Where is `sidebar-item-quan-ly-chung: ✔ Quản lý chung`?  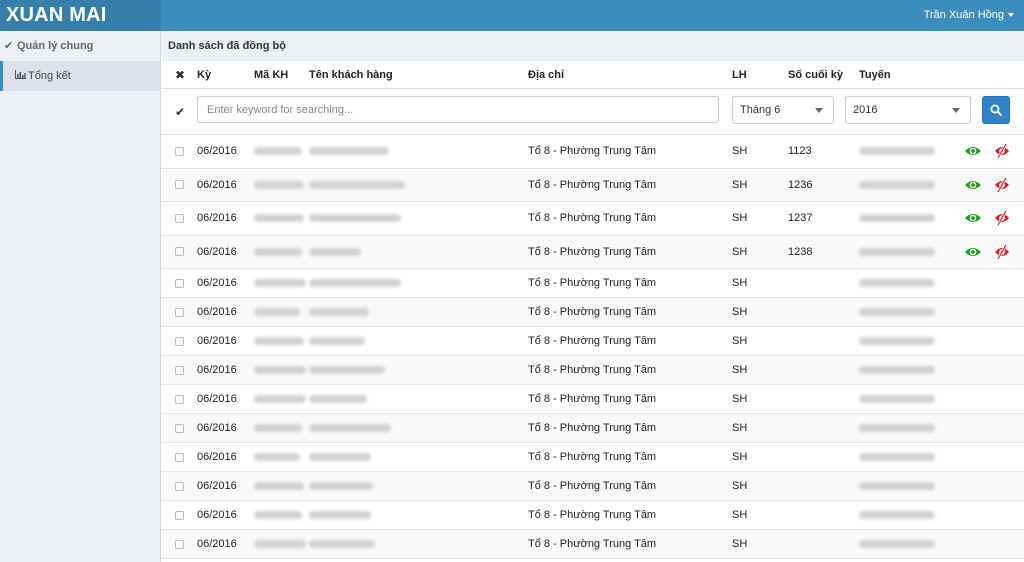 sidebar-item-quan-ly-chung: ✔ Quản lý chung is located at coordinates (80, 46).